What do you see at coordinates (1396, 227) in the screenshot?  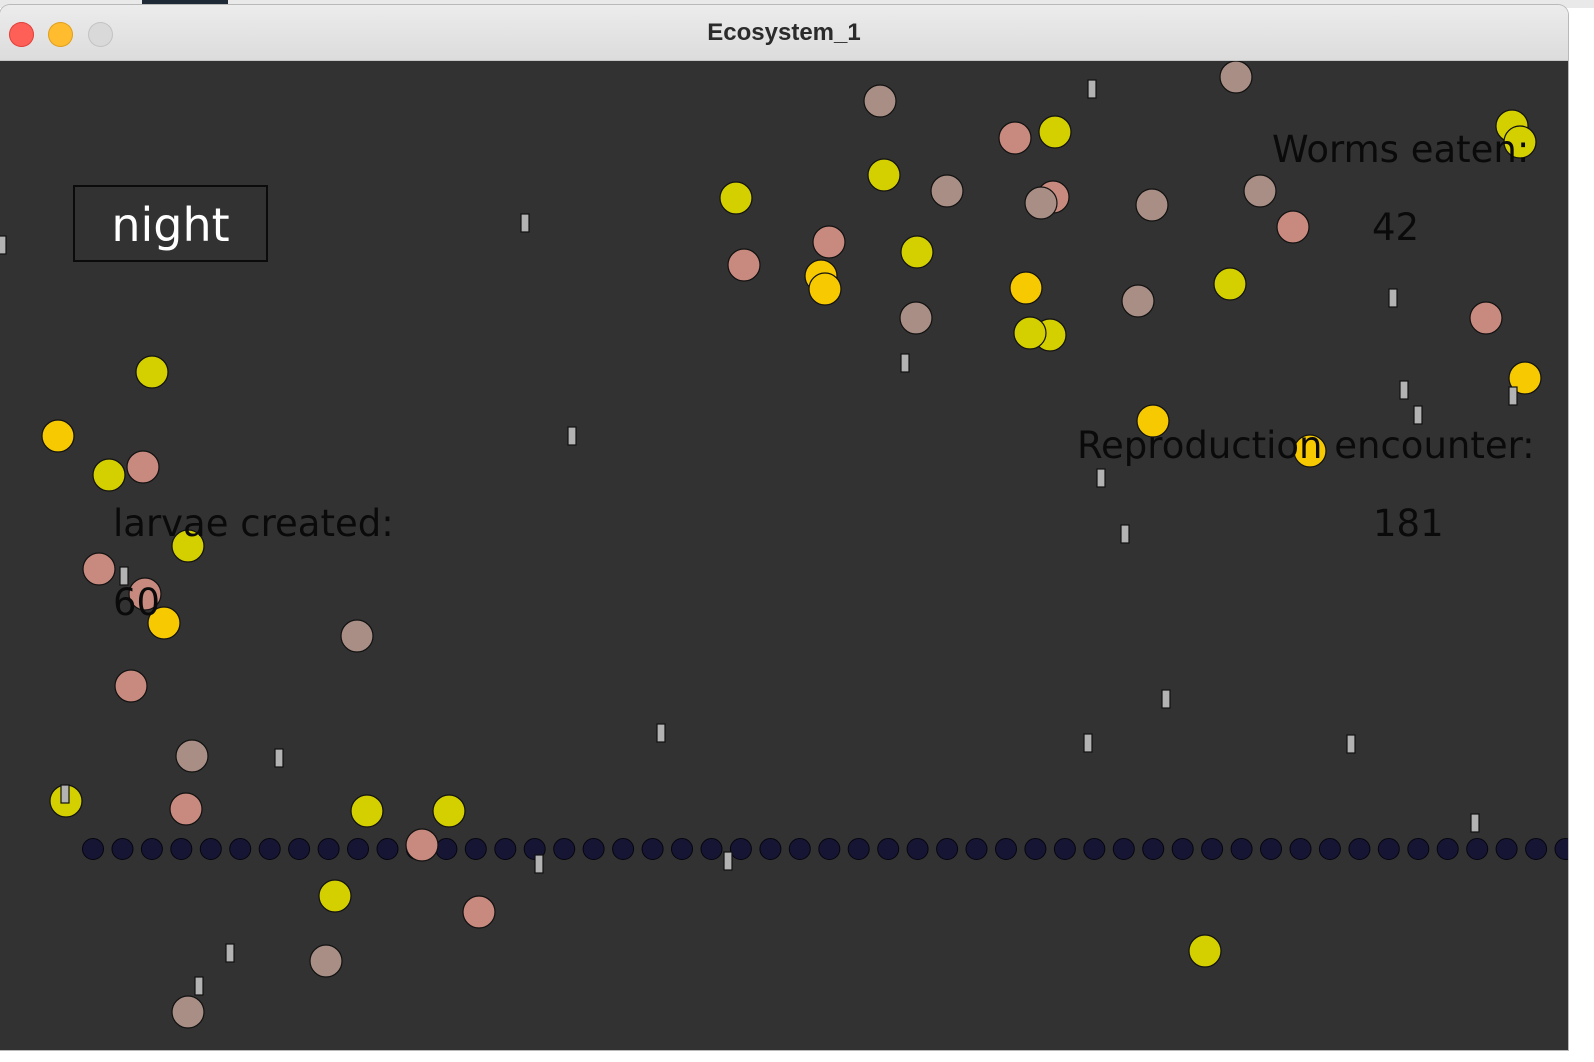 I see `worms-eaten-value: 42` at bounding box center [1396, 227].